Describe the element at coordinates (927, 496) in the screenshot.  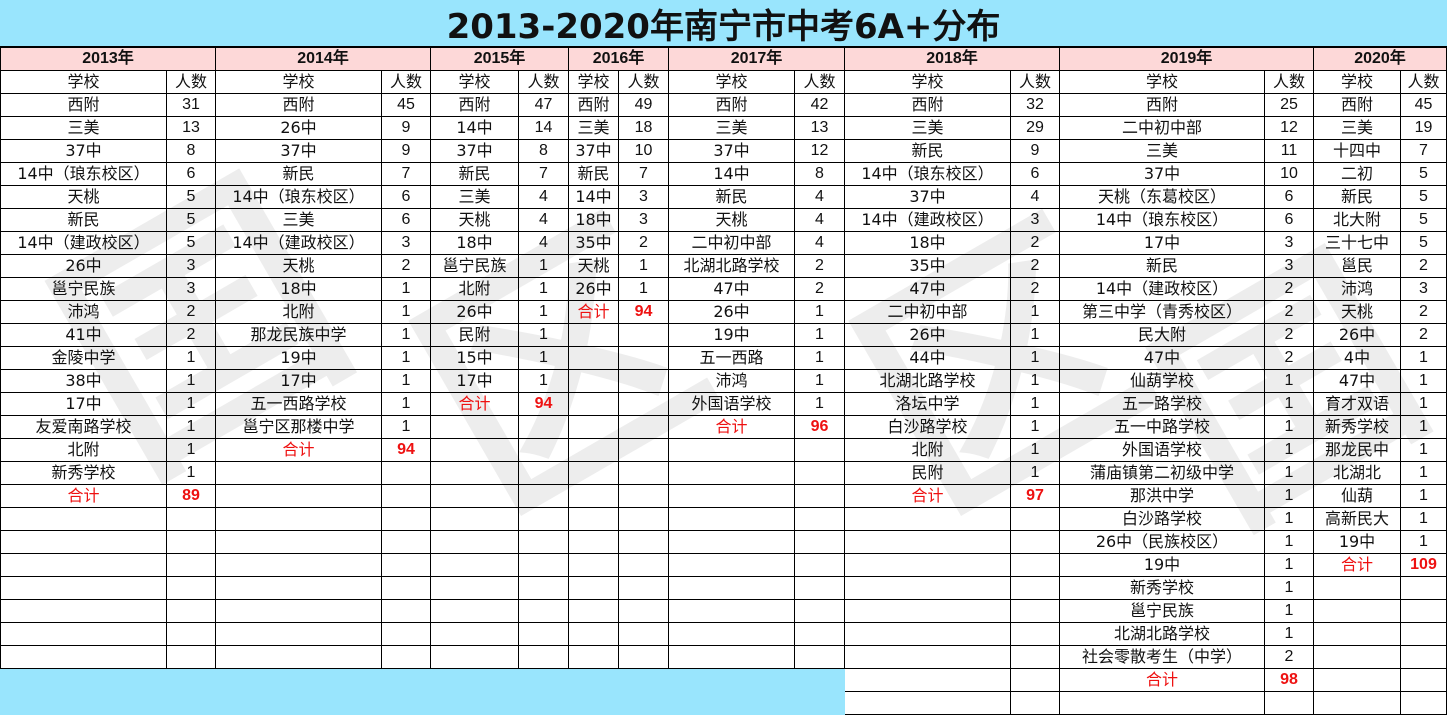
I see `total-label: 合计` at that location.